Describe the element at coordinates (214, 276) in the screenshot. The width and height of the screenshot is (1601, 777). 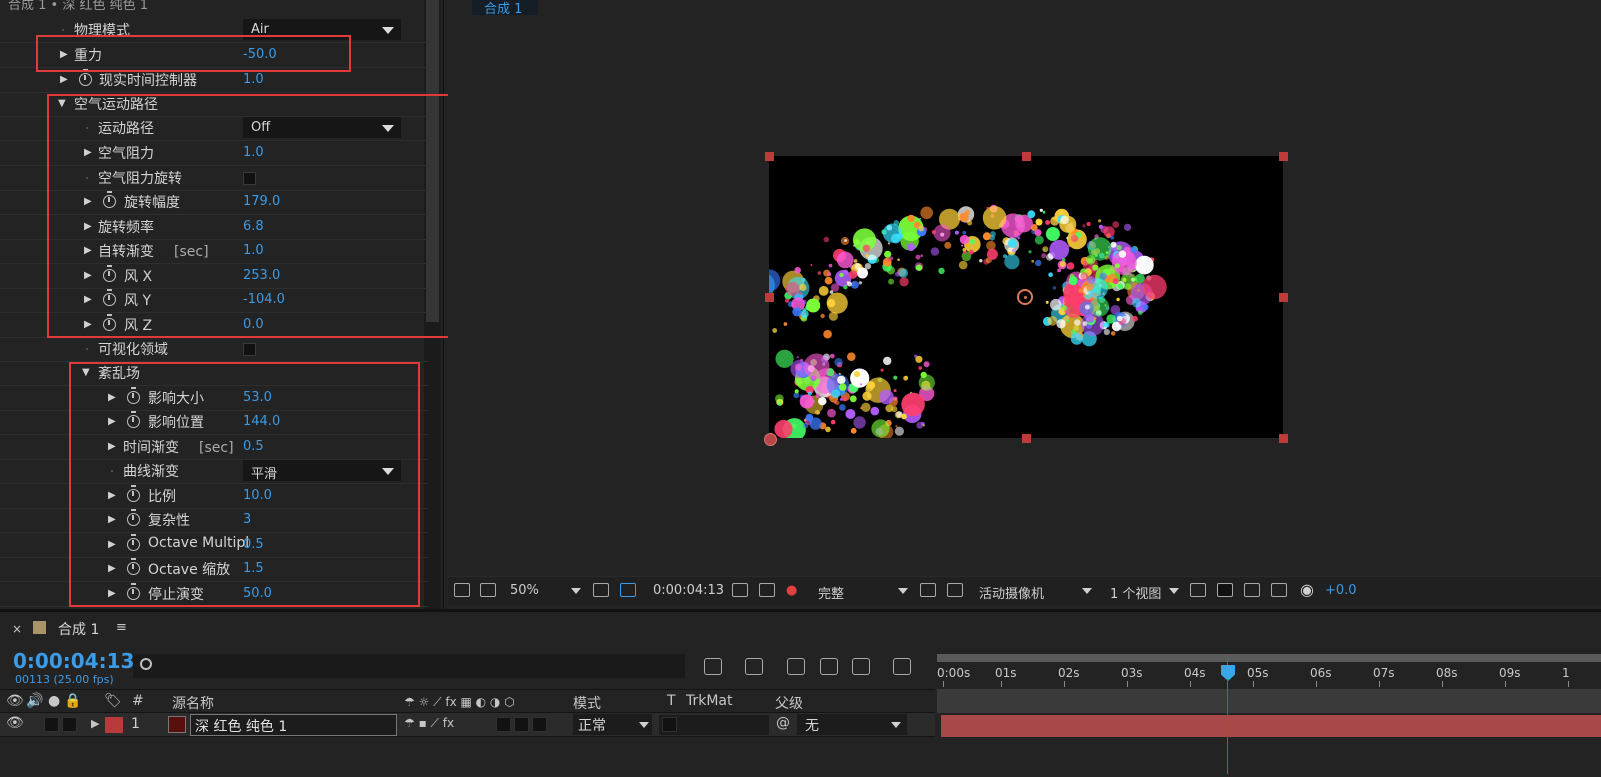
I see `effect-property-row: ▶ 风 X 253.0` at that location.